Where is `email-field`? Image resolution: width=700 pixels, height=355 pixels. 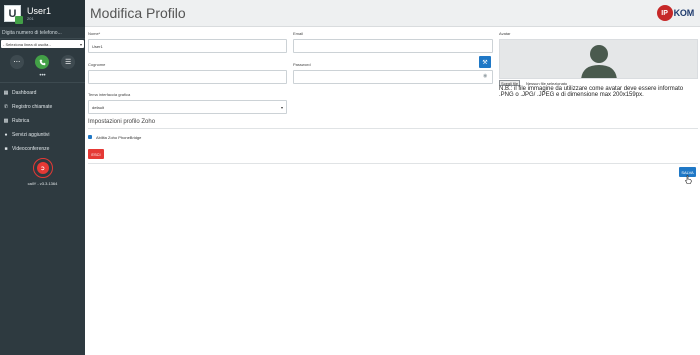
email-field is located at coordinates (393, 46).